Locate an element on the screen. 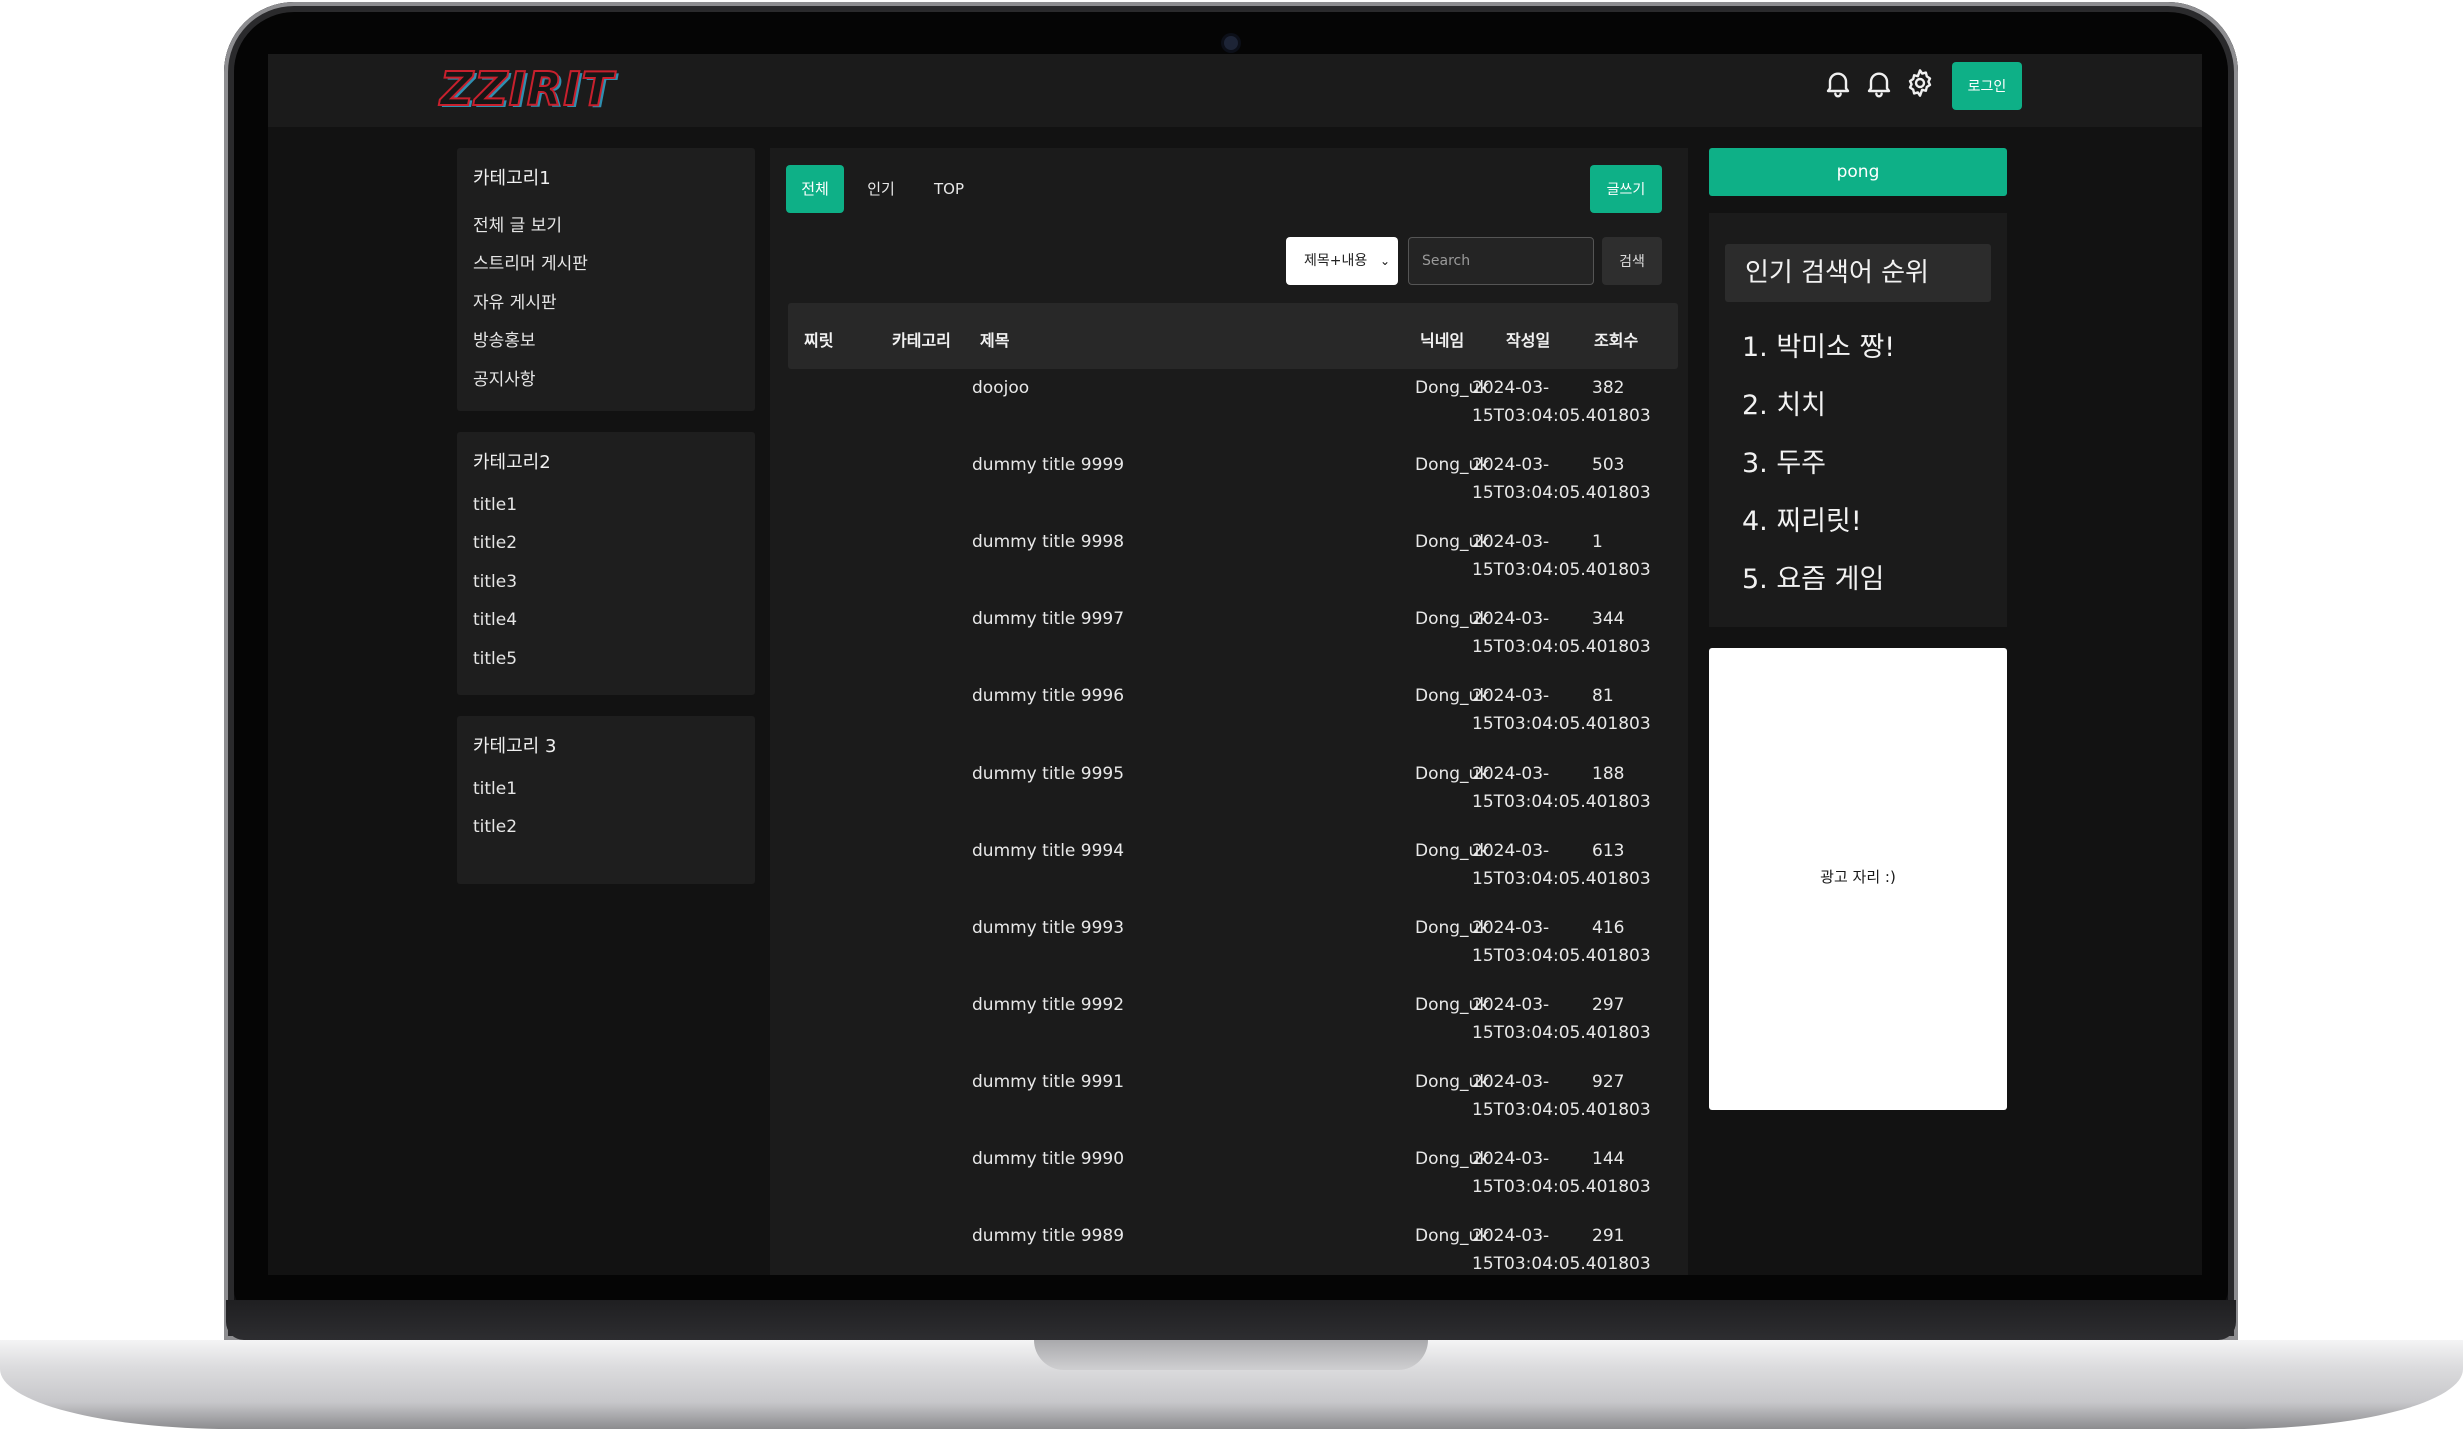  search-button: 검색 is located at coordinates (1632, 261).